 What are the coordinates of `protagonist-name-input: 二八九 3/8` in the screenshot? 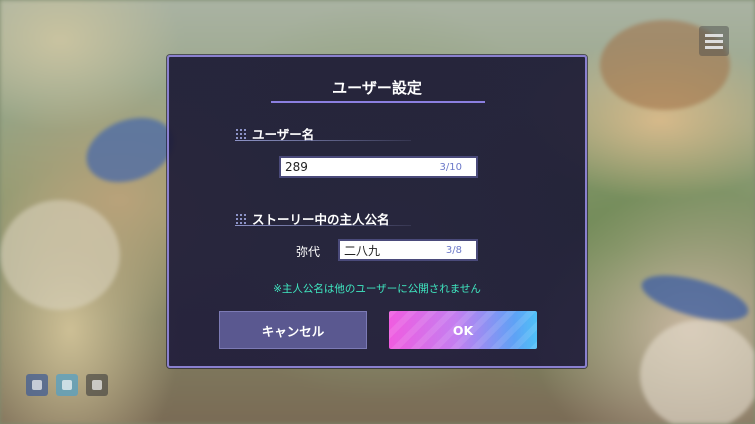 It's located at (408, 250).